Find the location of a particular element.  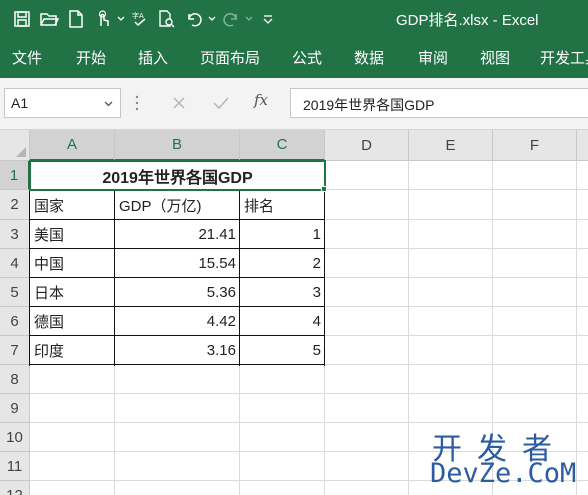

spell-check-icon: 字A is located at coordinates (139, 19).